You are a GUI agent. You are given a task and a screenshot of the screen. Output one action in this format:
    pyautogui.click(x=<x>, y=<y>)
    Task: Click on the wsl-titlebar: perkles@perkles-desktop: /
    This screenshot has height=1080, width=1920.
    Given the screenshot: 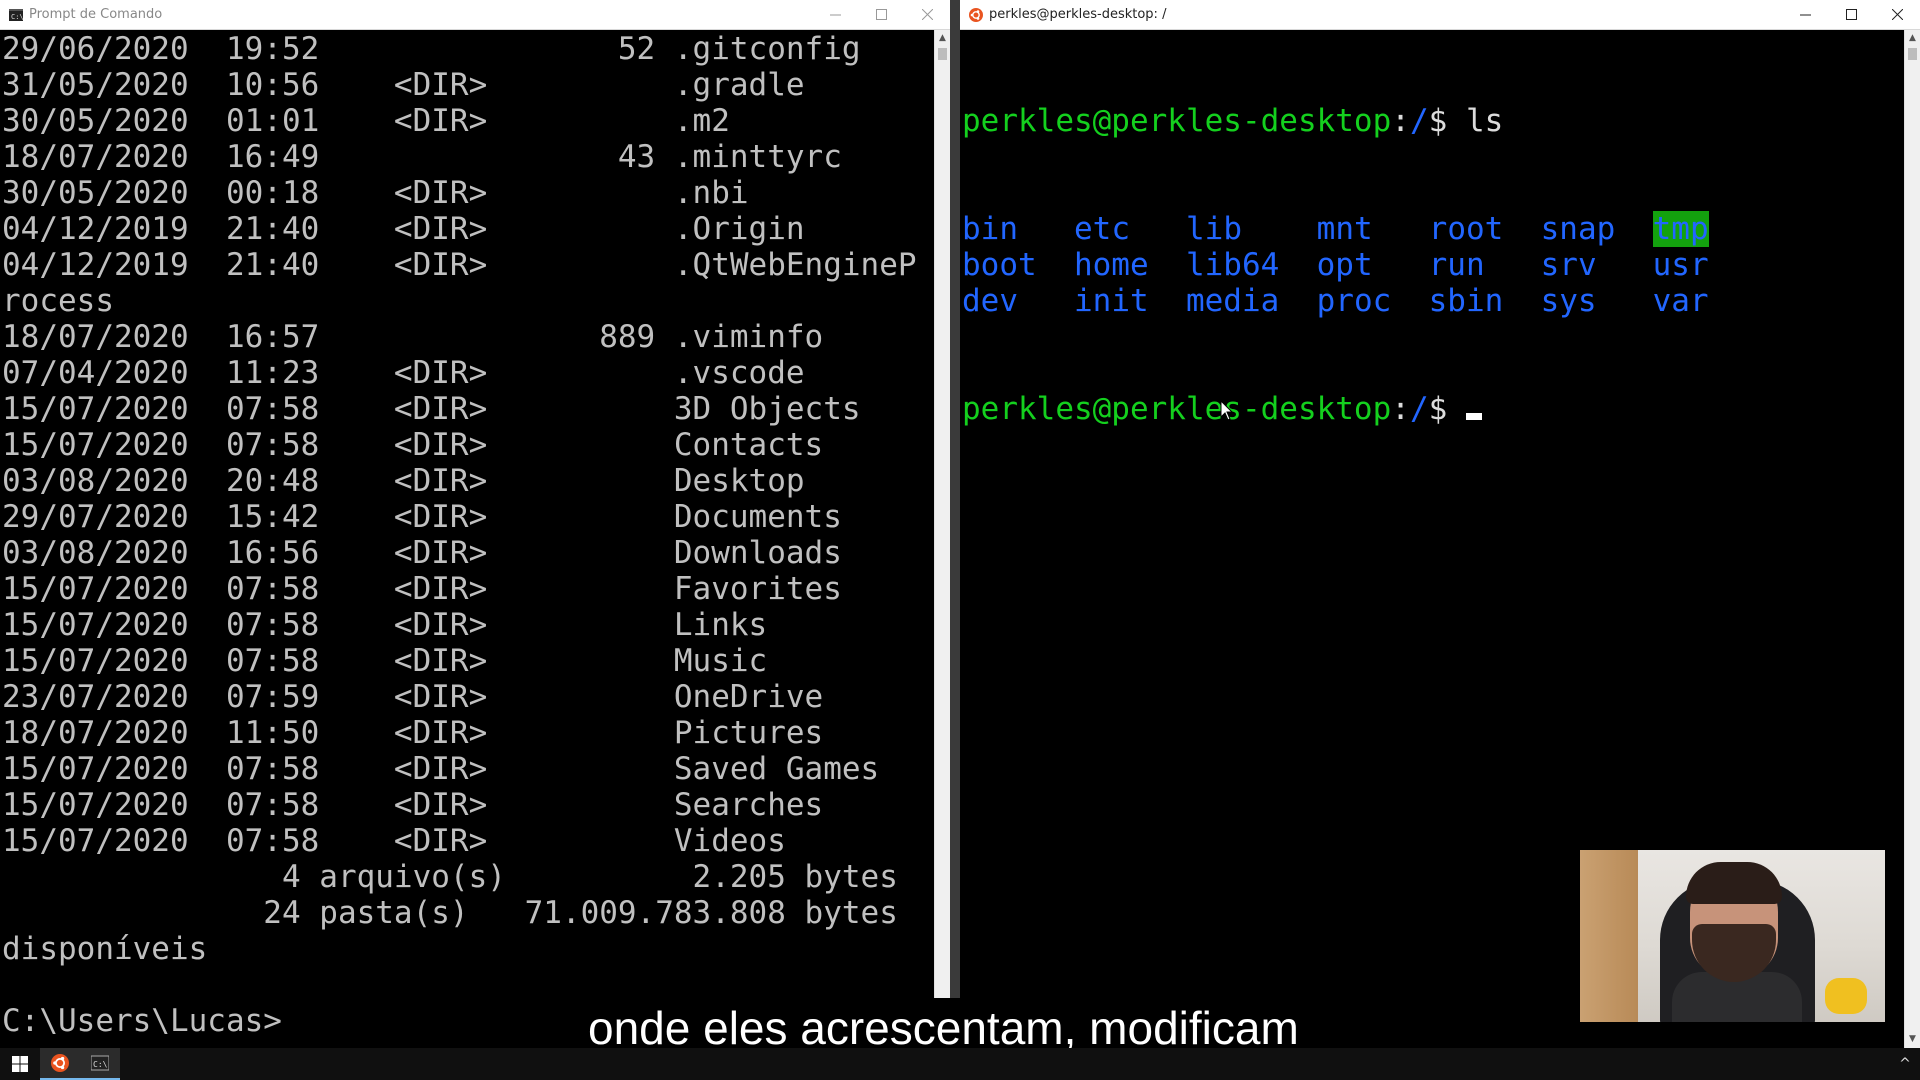 What is the action you would take?
    pyautogui.click(x=1440, y=15)
    